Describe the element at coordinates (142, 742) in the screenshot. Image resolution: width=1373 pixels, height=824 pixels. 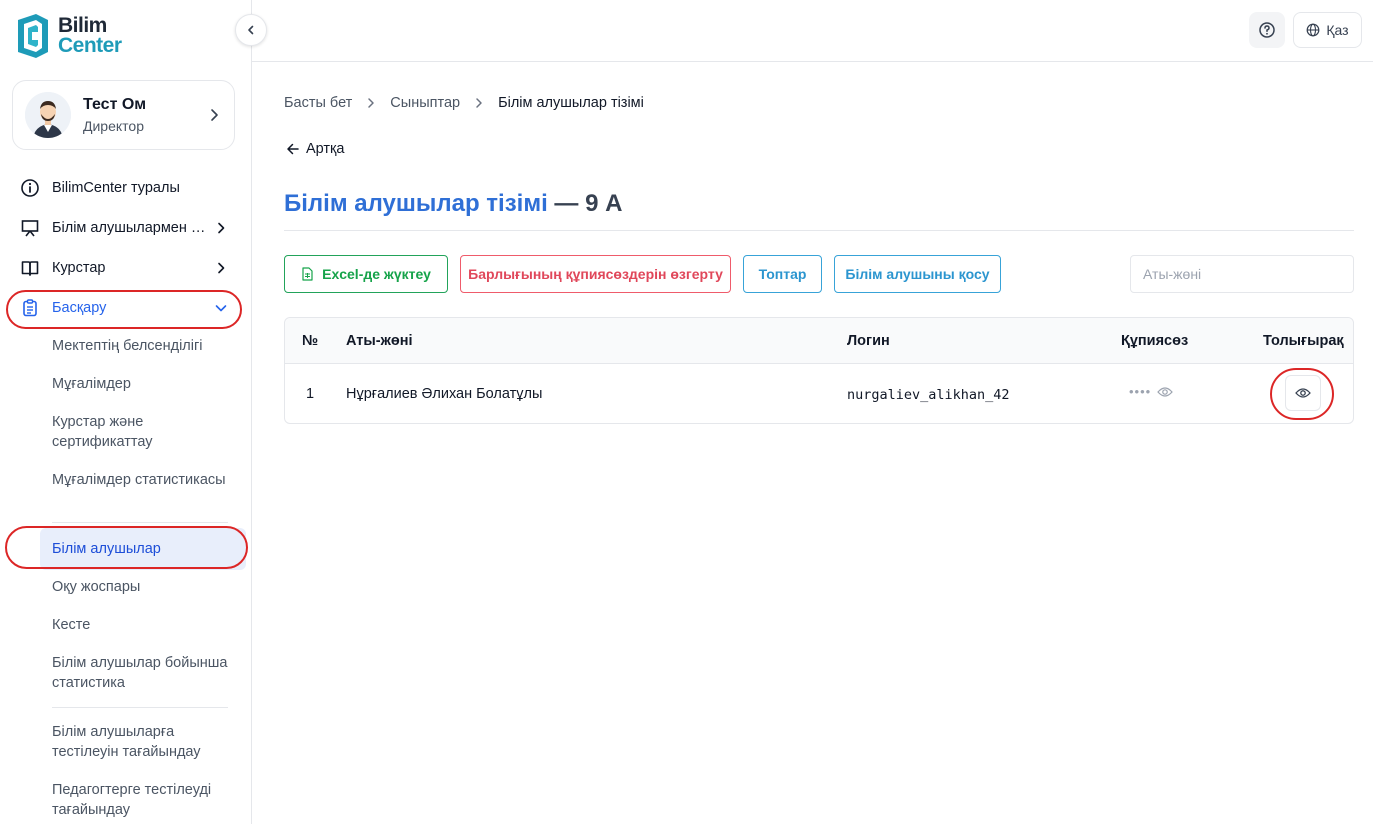
I see `sub-item-assign-student-tests: Білім алушыларға тестілеуін тағайындау` at that location.